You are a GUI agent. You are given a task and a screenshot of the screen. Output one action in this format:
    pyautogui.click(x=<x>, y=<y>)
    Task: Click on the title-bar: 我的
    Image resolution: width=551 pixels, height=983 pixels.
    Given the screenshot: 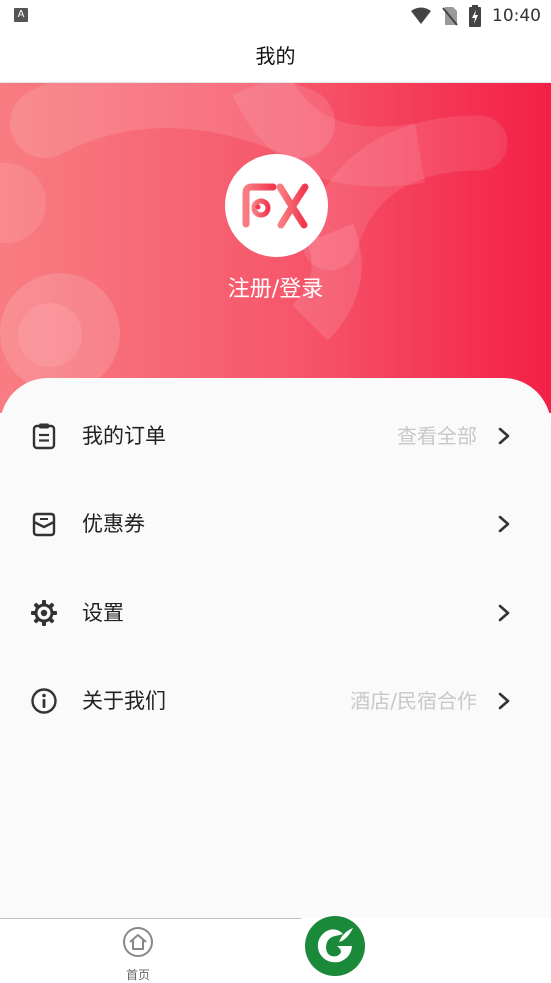 What is the action you would take?
    pyautogui.click(x=275, y=57)
    